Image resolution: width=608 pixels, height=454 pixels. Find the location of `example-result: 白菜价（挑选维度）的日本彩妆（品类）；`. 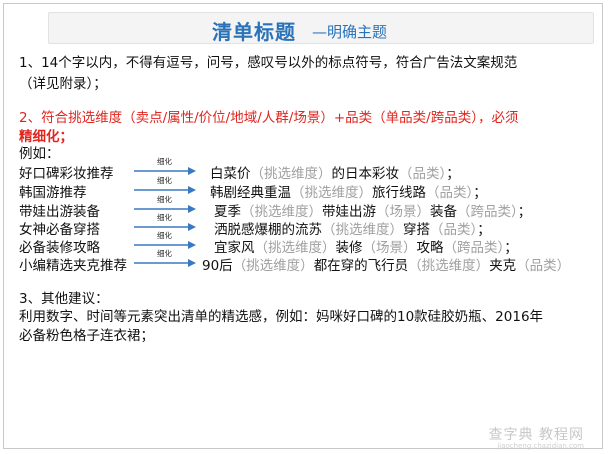

example-result: 白菜价（挑选维度）的日本彩妆（品类）； is located at coordinates (335, 172).